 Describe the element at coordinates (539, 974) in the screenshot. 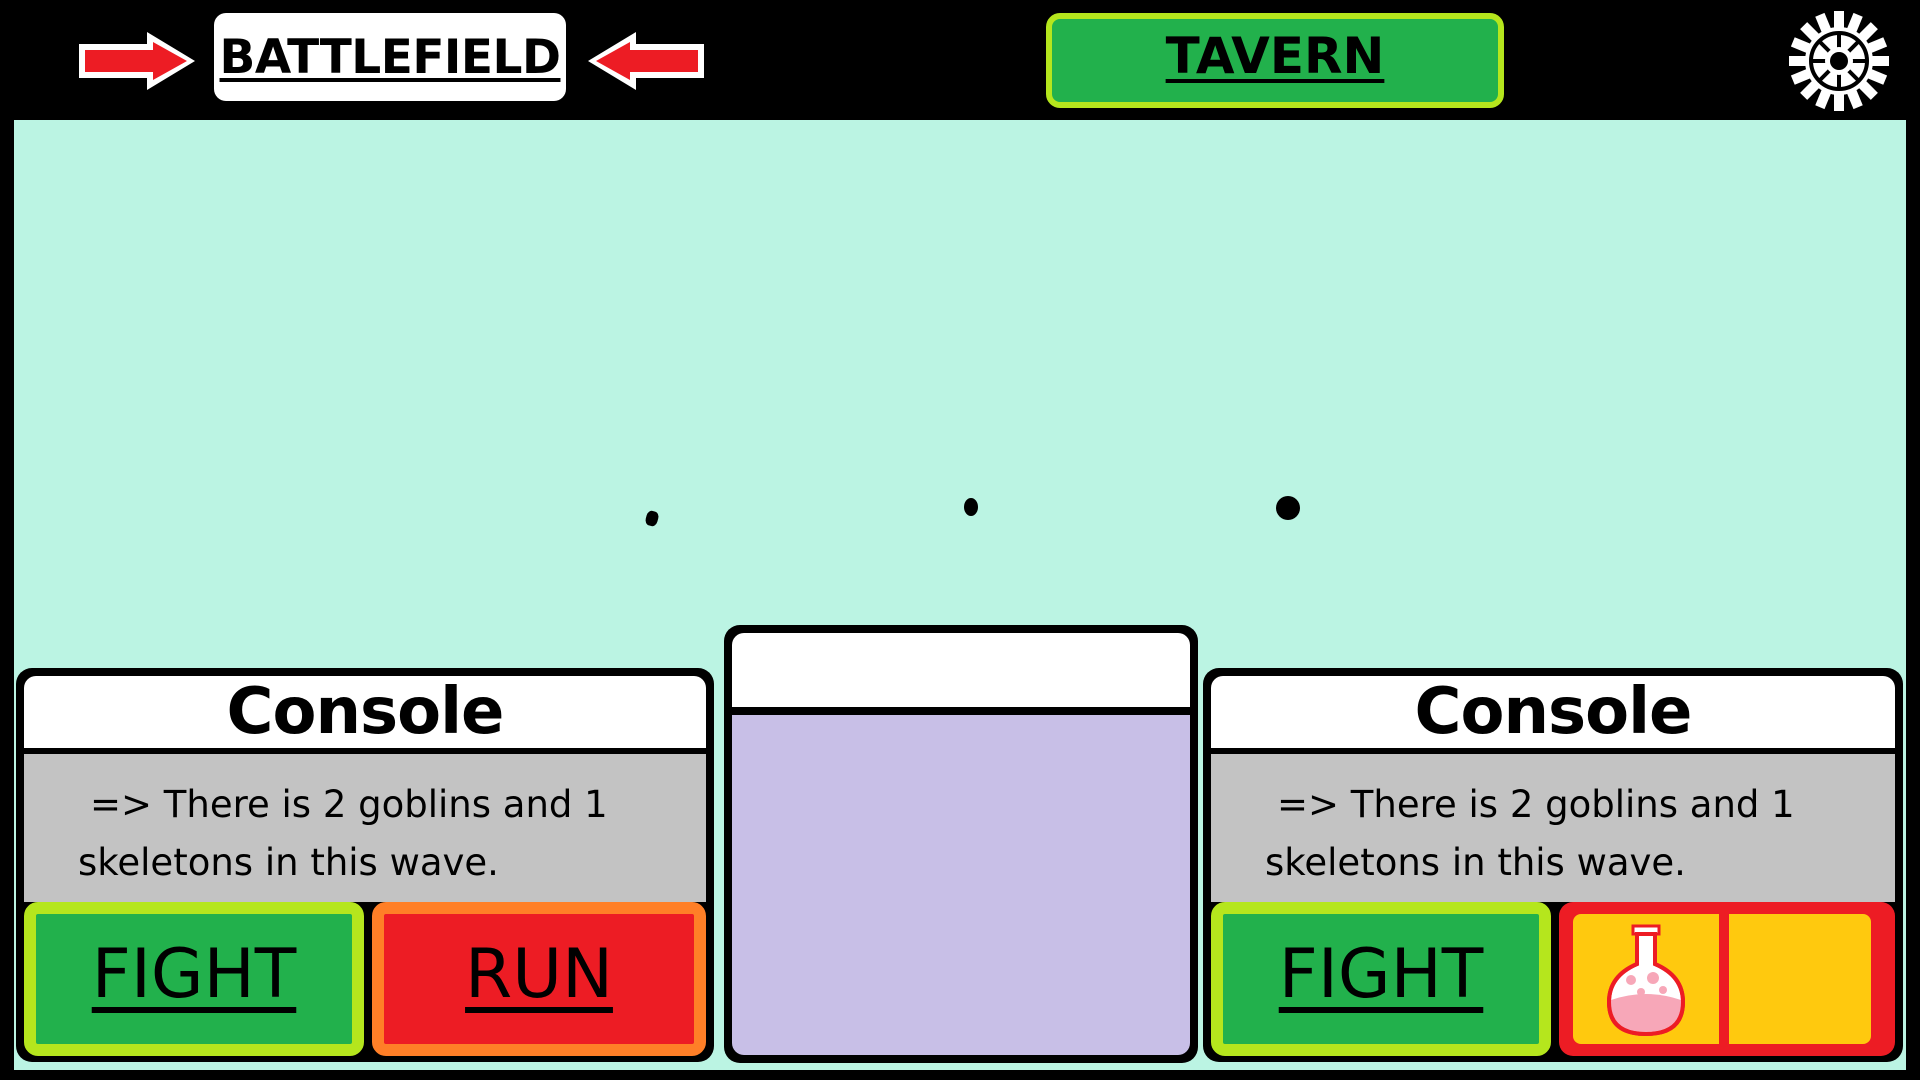

I see `run-button-label: RUN` at that location.